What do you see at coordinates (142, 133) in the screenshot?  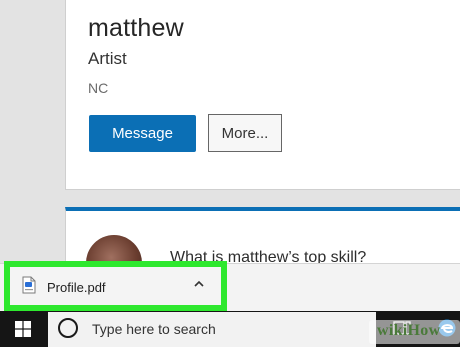 I see `message-button: Message` at bounding box center [142, 133].